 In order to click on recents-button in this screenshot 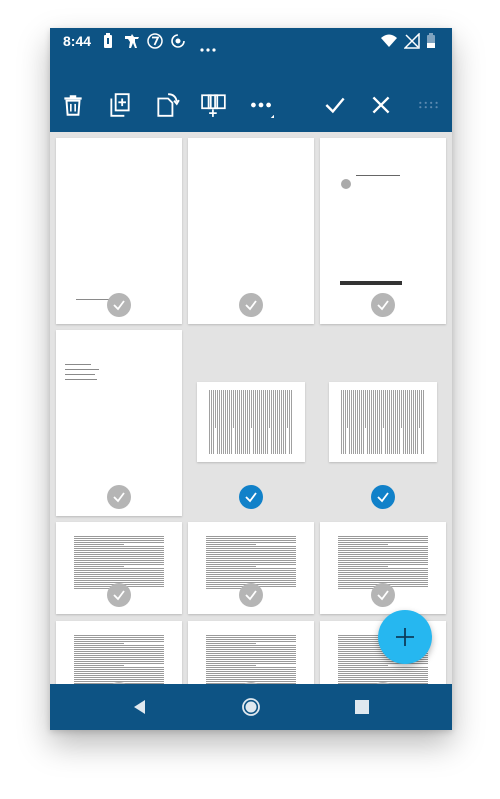, I will do `click(362, 707)`.